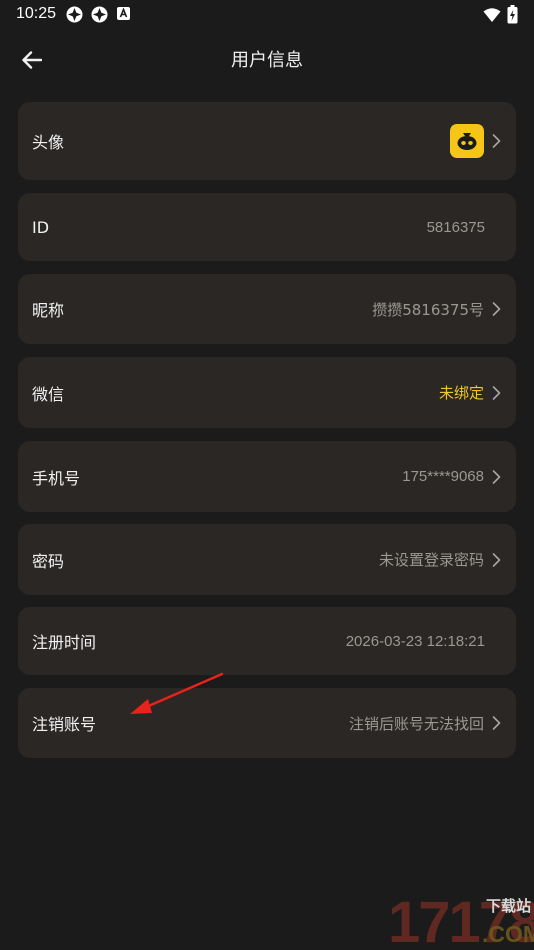 This screenshot has width=534, height=950. I want to click on status-bar: 10:25, so click(267, 14).